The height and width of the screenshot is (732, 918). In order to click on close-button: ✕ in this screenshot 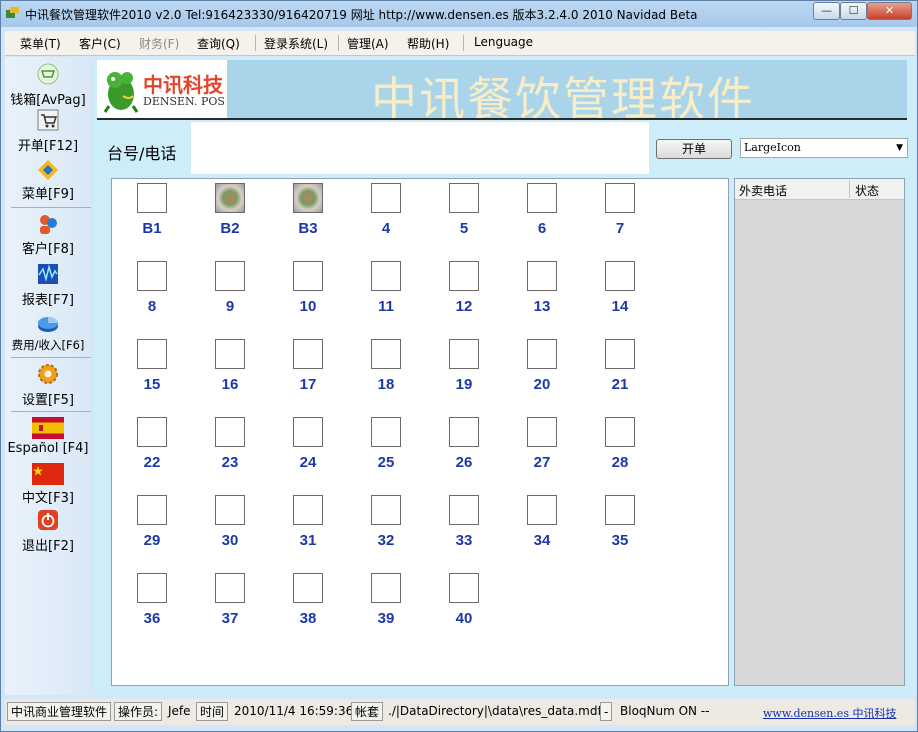, I will do `click(889, 11)`.